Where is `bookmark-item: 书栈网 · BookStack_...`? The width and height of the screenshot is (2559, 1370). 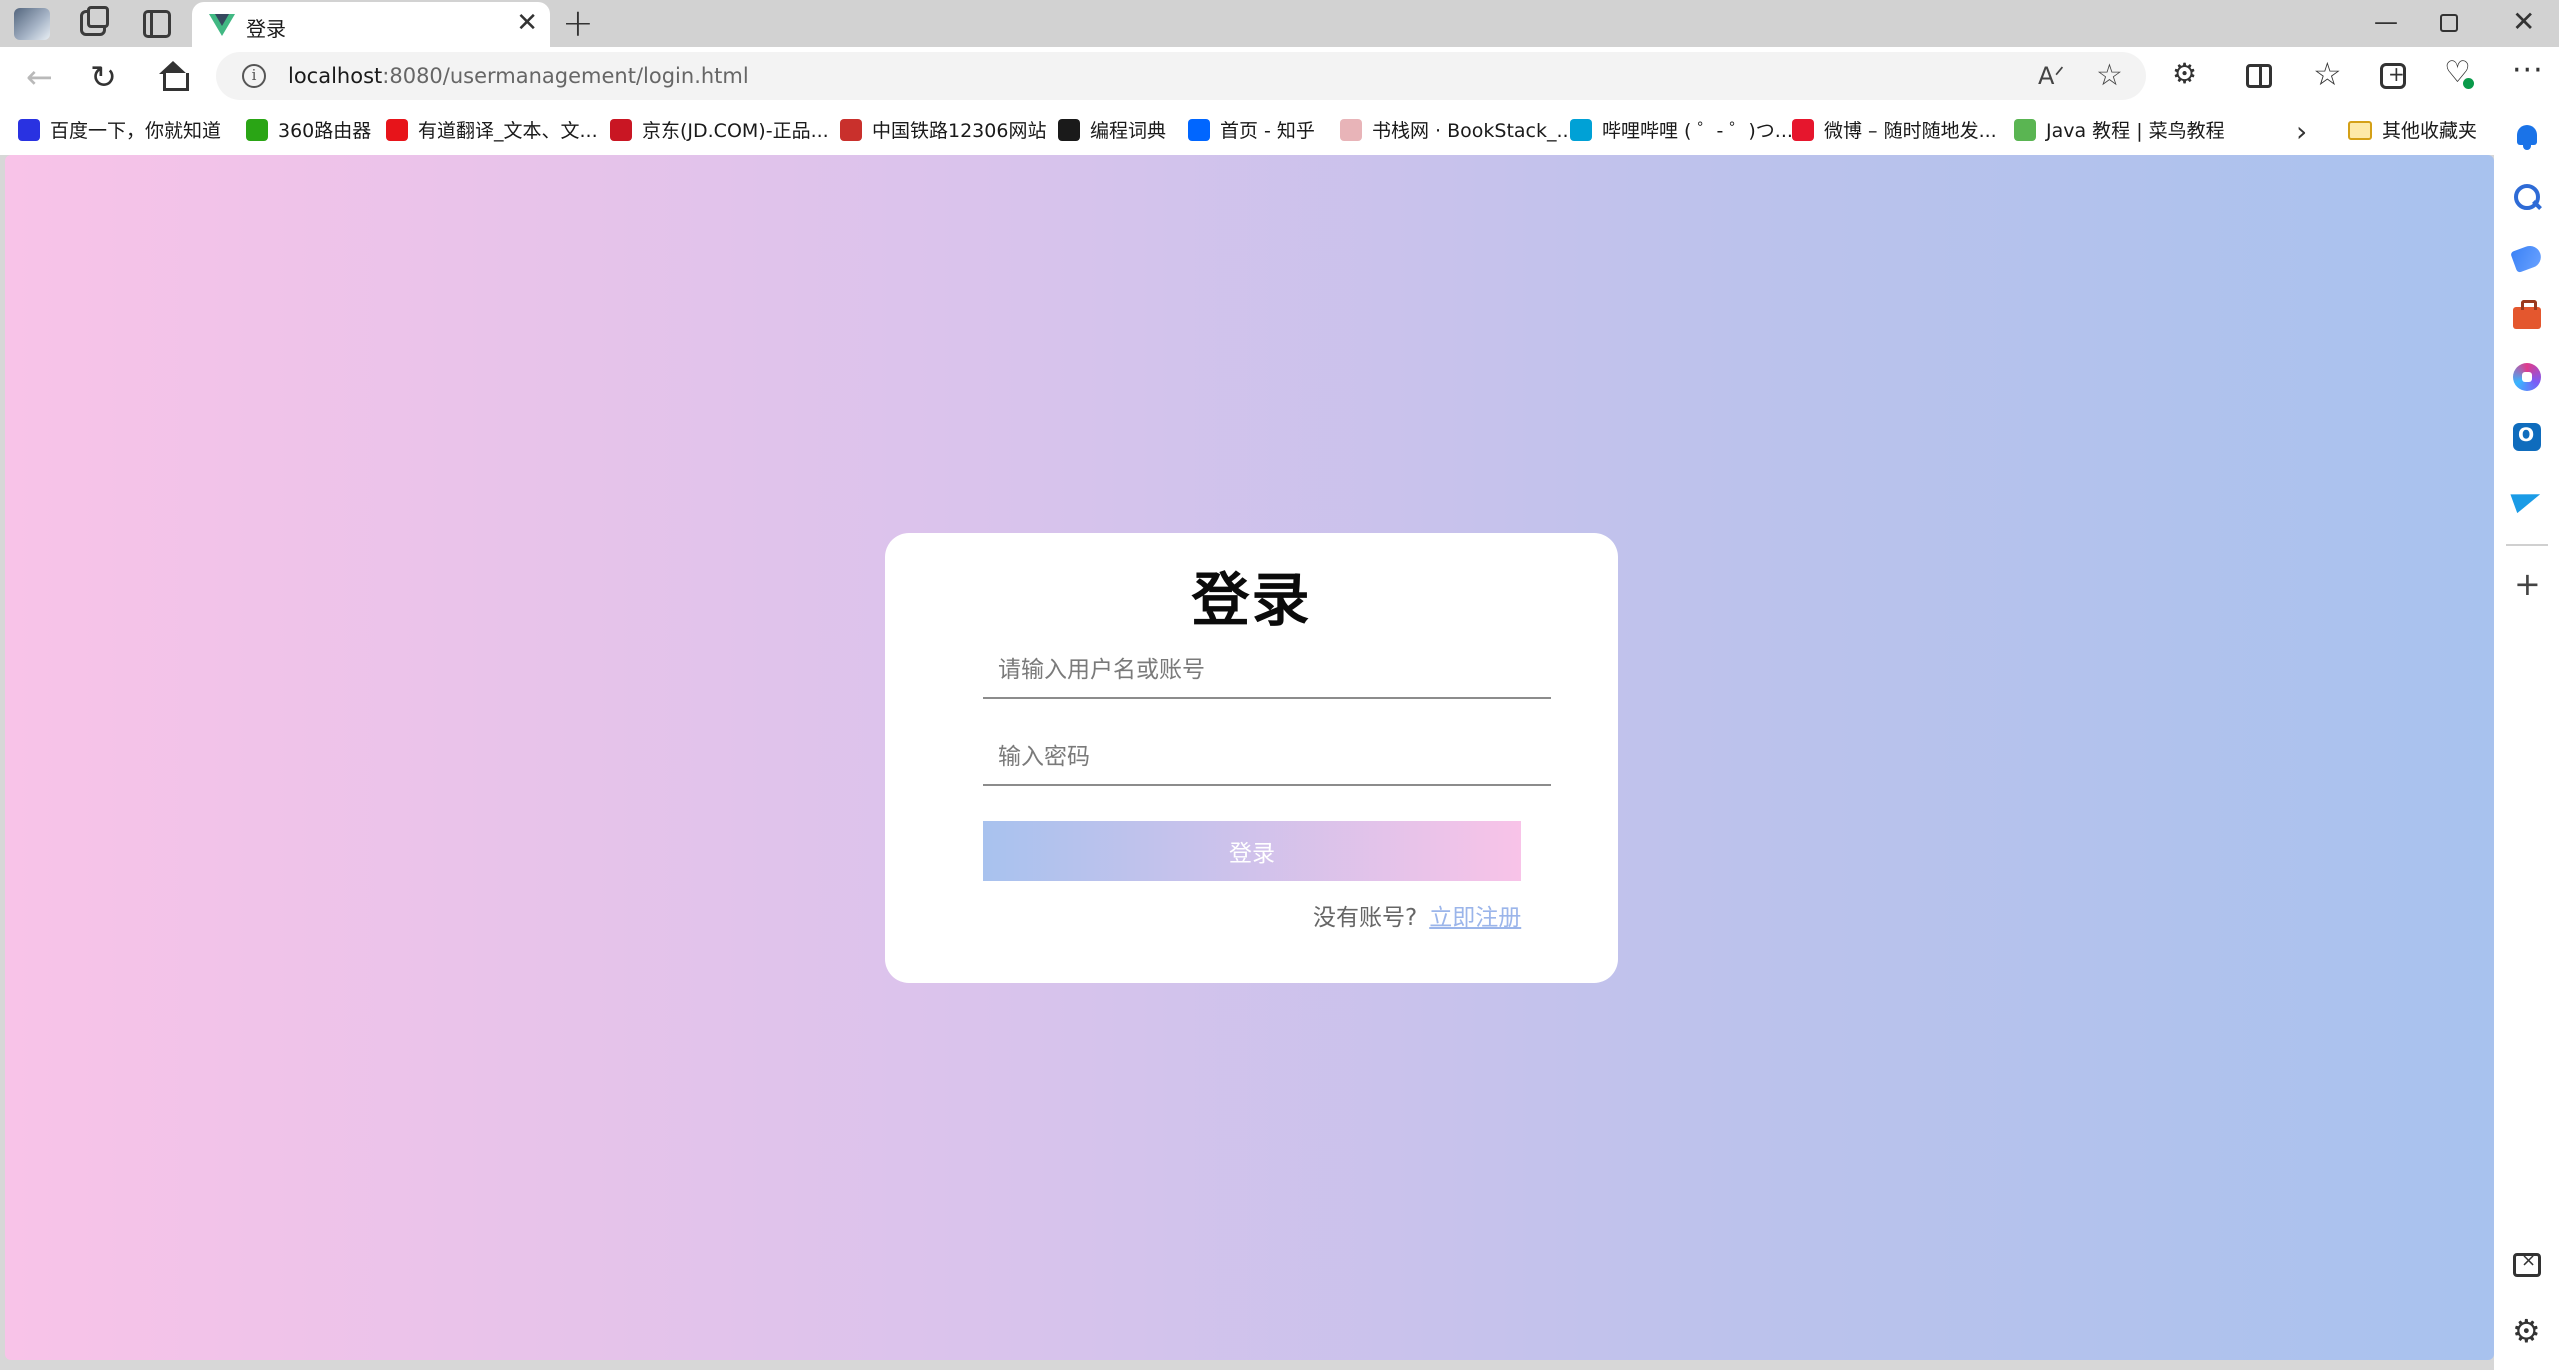
bookmark-item: 书栈网 · BookStack_... is located at coordinates (1457, 131).